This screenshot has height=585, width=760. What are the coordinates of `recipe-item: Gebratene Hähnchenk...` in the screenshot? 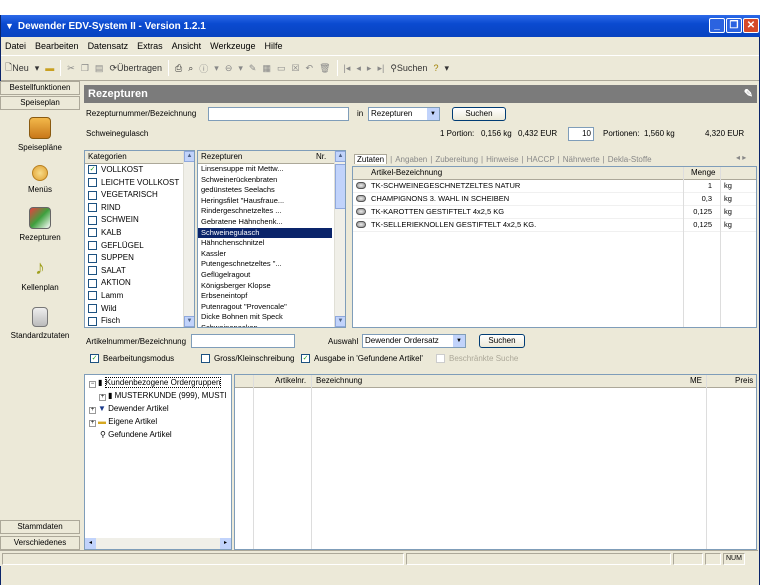 It's located at (265, 222).